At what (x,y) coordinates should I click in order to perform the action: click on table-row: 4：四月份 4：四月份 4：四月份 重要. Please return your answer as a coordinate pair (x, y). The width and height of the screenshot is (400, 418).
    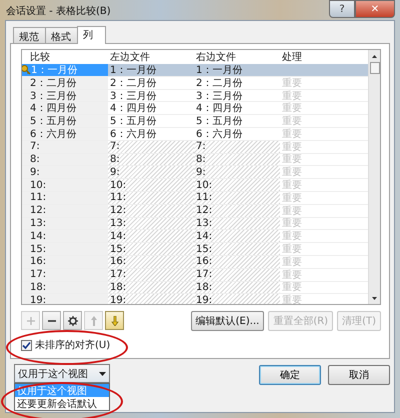
    Looking at the image, I should click on (195, 109).